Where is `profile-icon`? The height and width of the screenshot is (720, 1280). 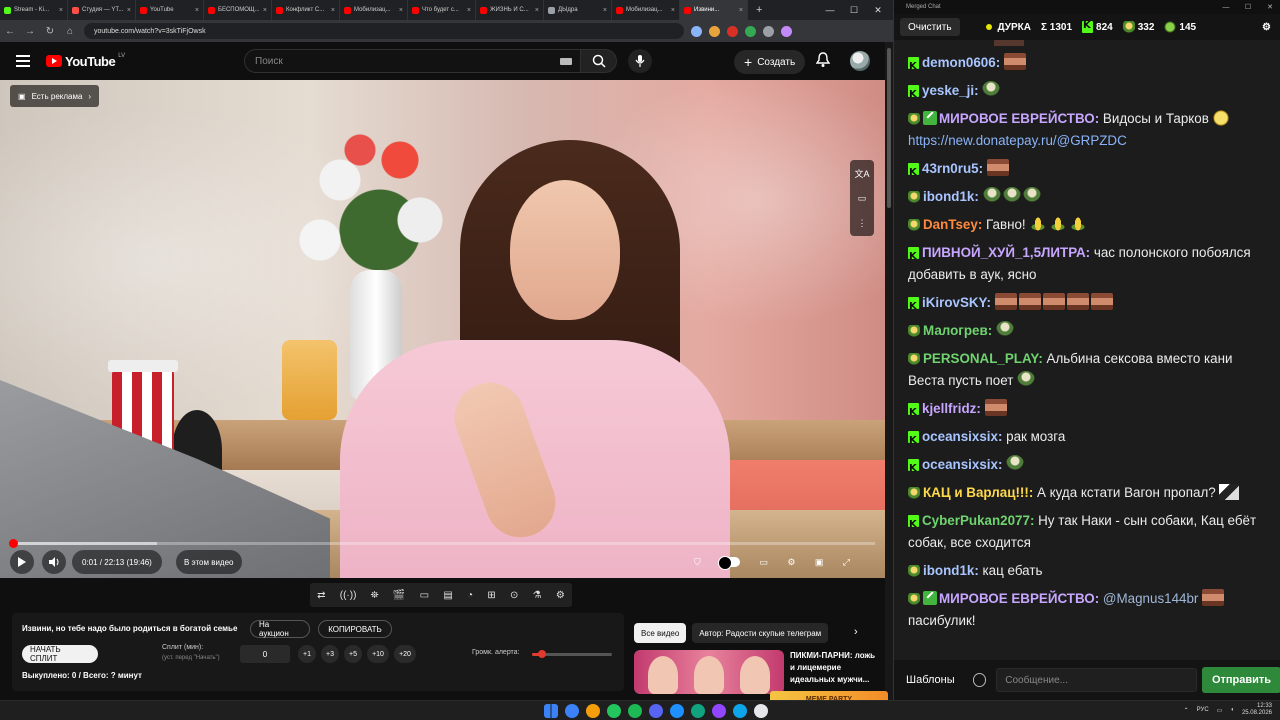 profile-icon is located at coordinates (786, 31).